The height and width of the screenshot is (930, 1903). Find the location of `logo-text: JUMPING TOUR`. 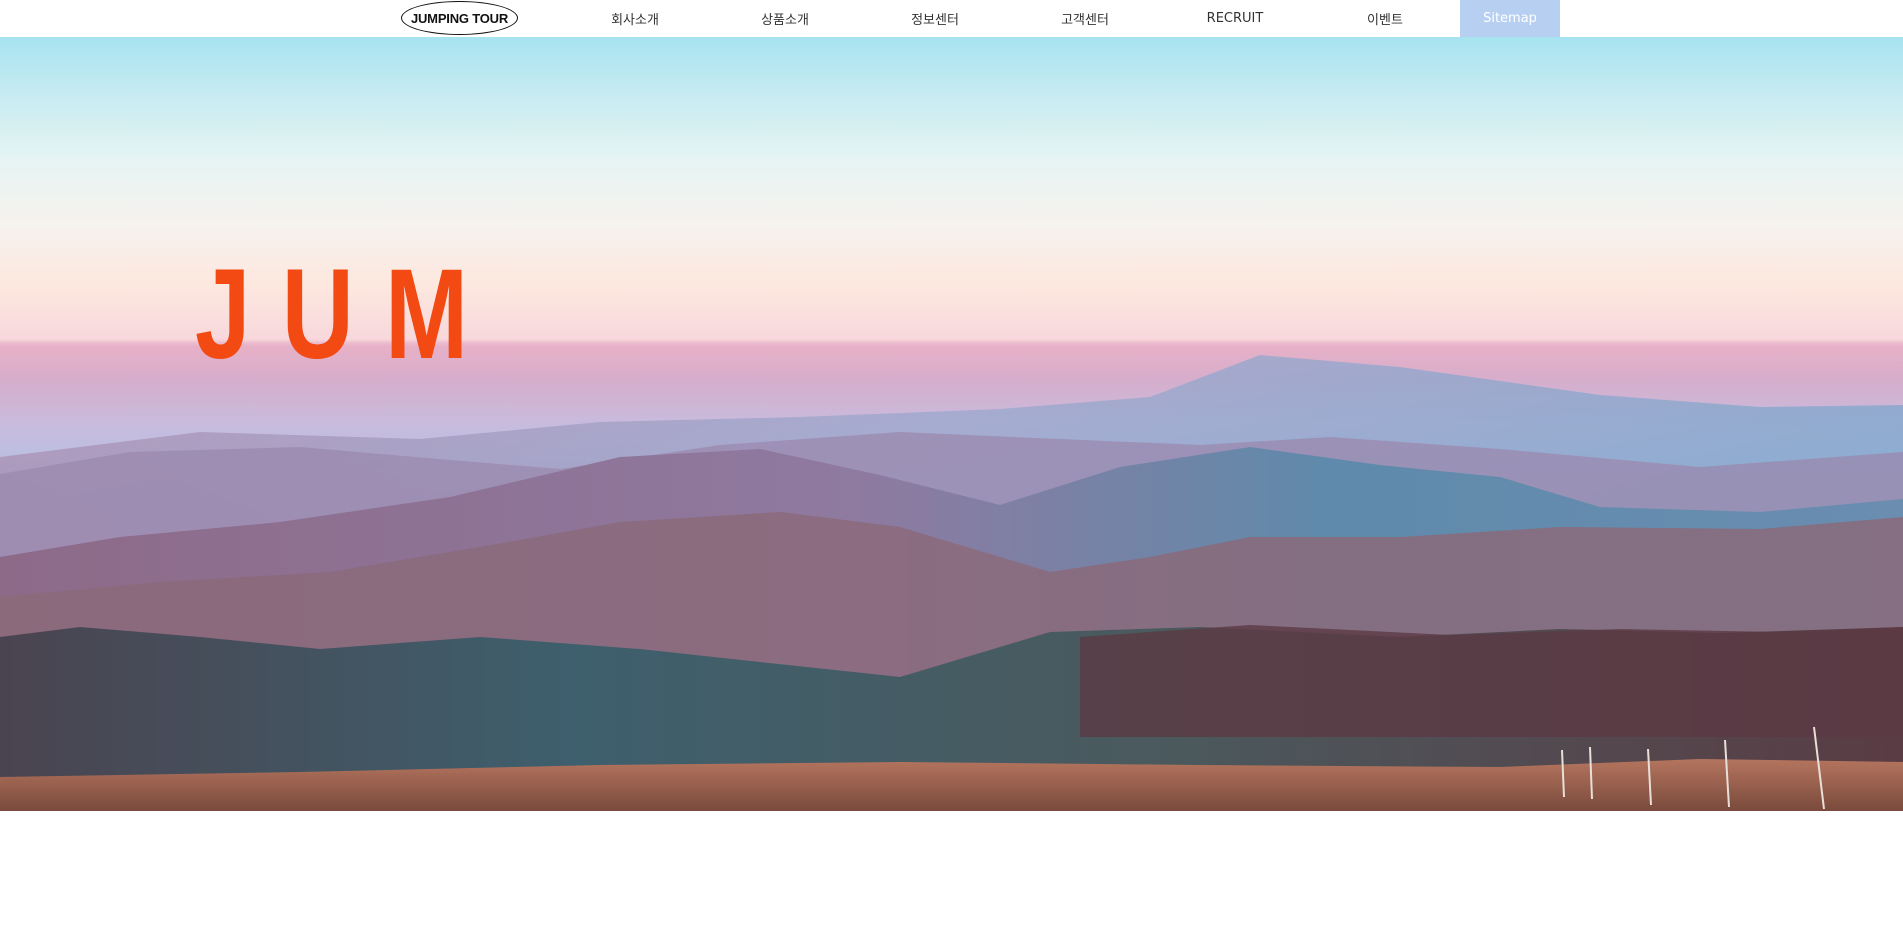

logo-text: JUMPING TOUR is located at coordinates (459, 18).